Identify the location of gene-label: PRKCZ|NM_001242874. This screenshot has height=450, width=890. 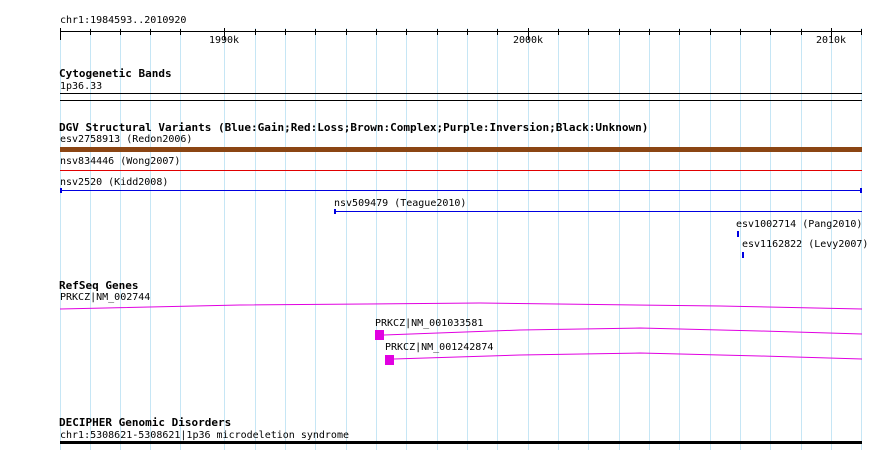
(439, 347).